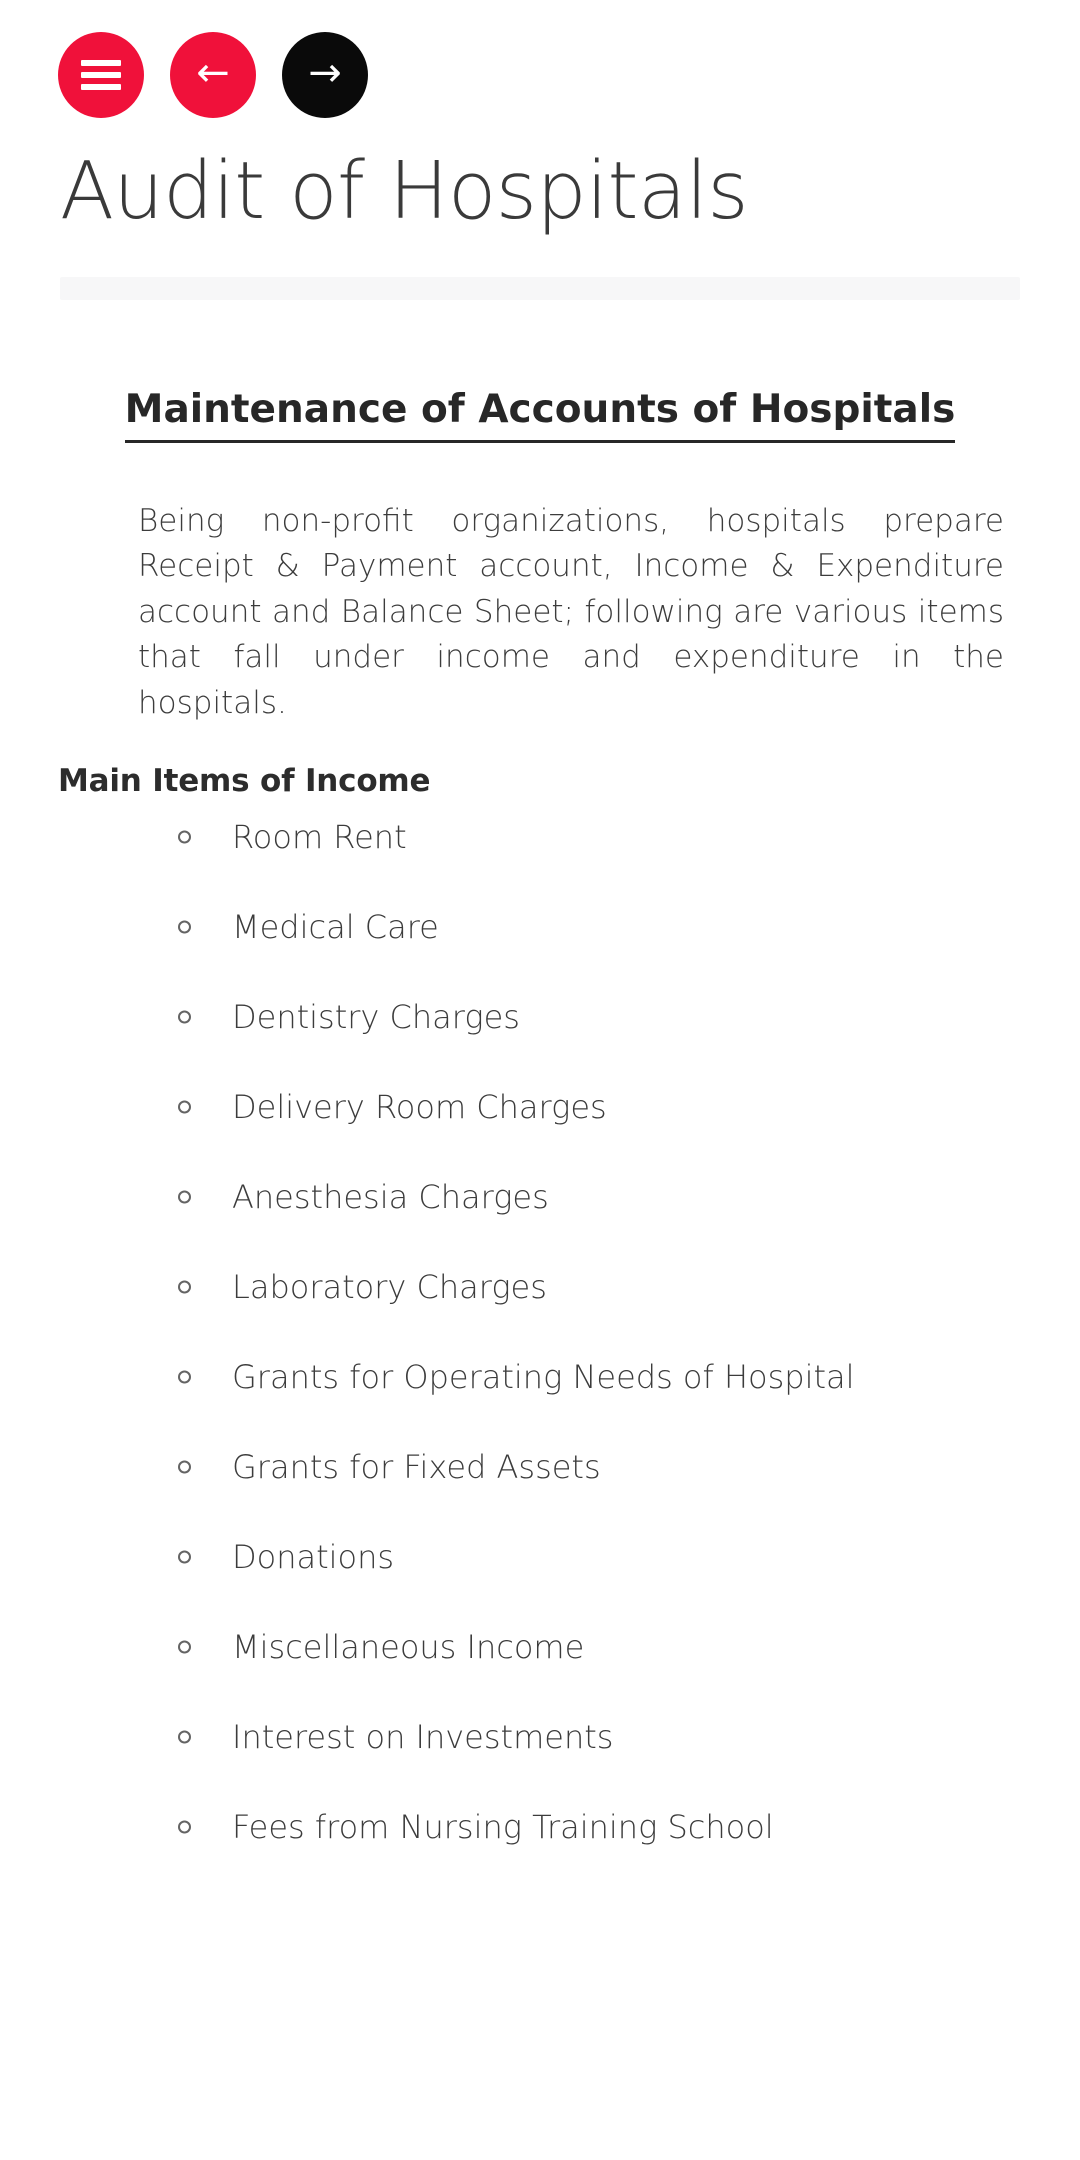  Describe the element at coordinates (600, 837) in the screenshot. I see `list-item: Room Rent` at that location.